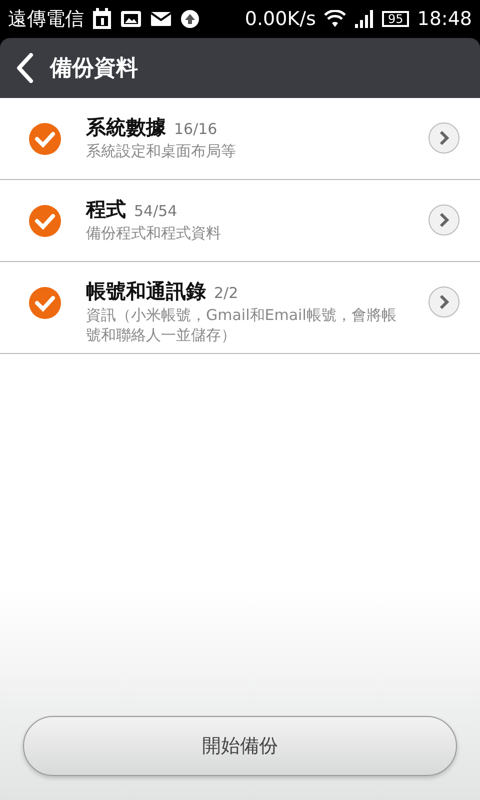  What do you see at coordinates (102, 19) in the screenshot?
I see `calendar-icon` at bounding box center [102, 19].